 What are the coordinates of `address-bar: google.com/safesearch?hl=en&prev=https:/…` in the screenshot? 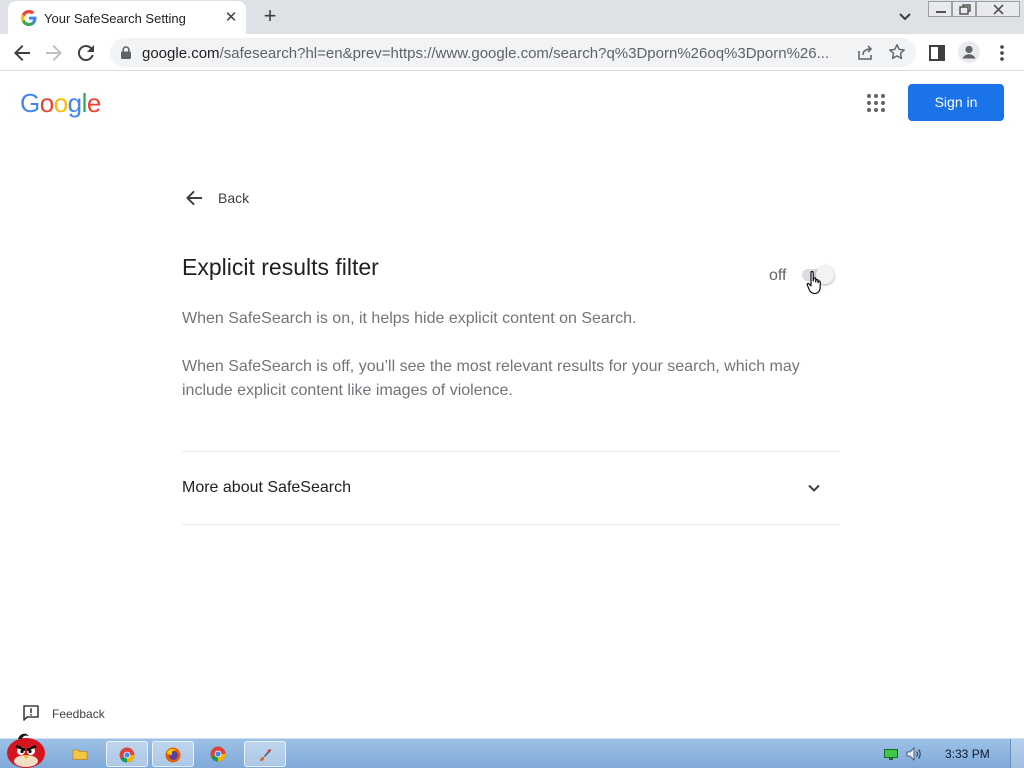 It's located at (513, 52).